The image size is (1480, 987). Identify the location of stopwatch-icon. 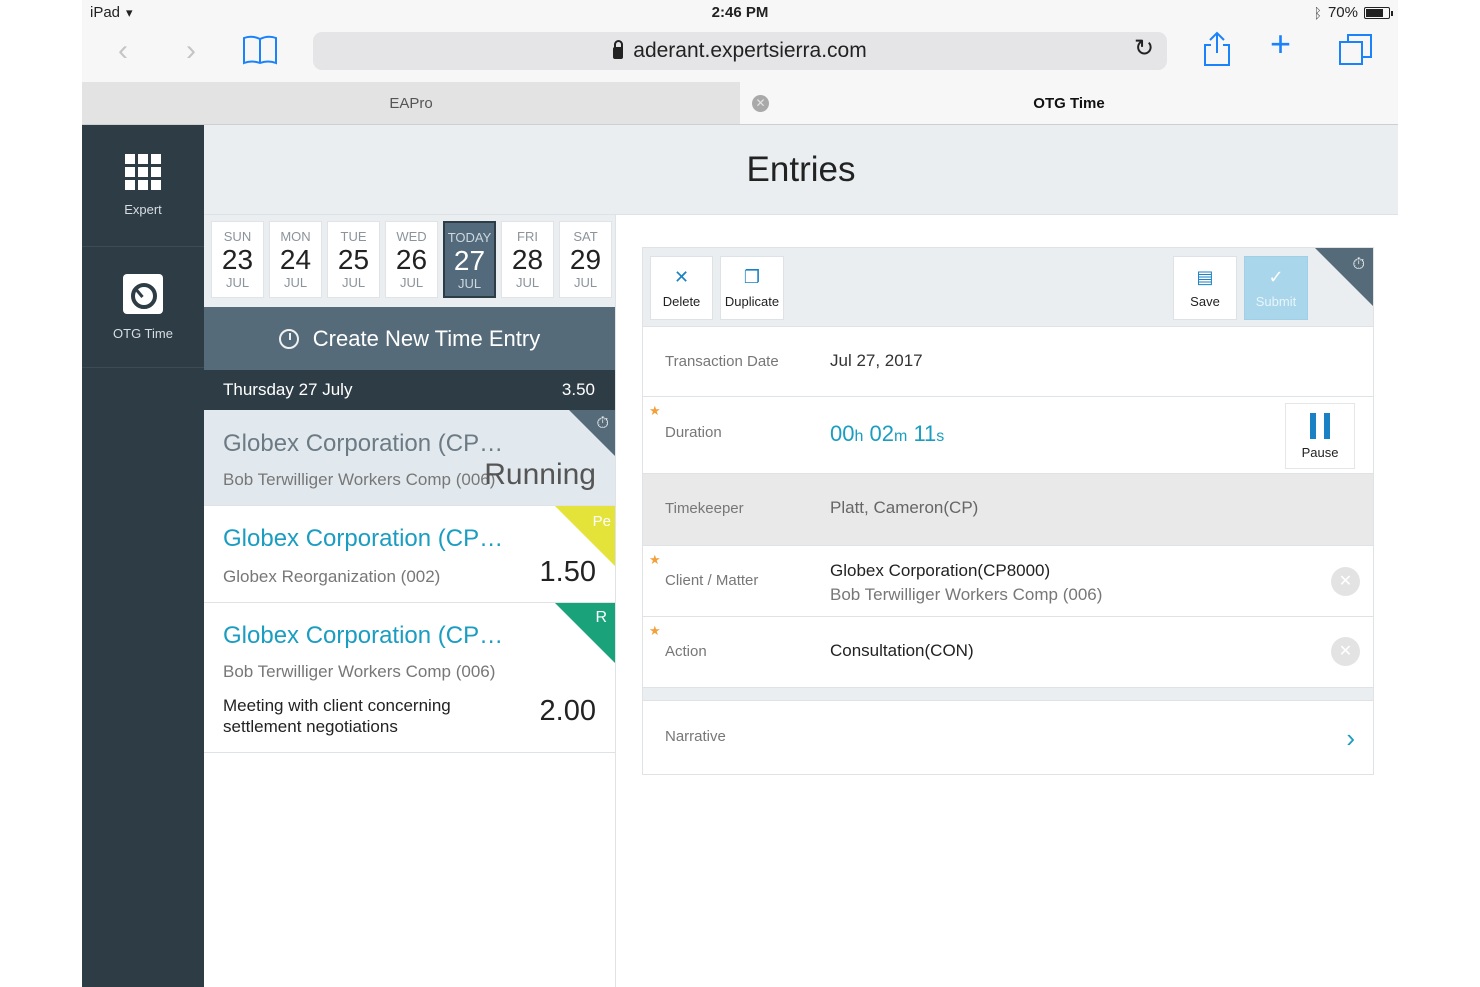
(143, 293).